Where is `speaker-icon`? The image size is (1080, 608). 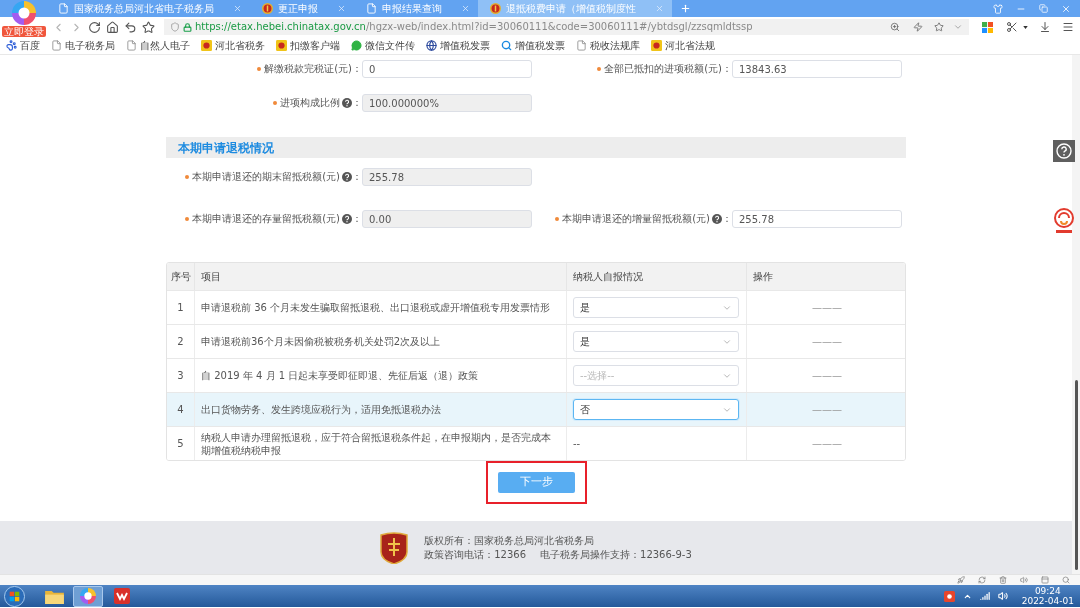
speaker-icon is located at coordinates (1002, 596).